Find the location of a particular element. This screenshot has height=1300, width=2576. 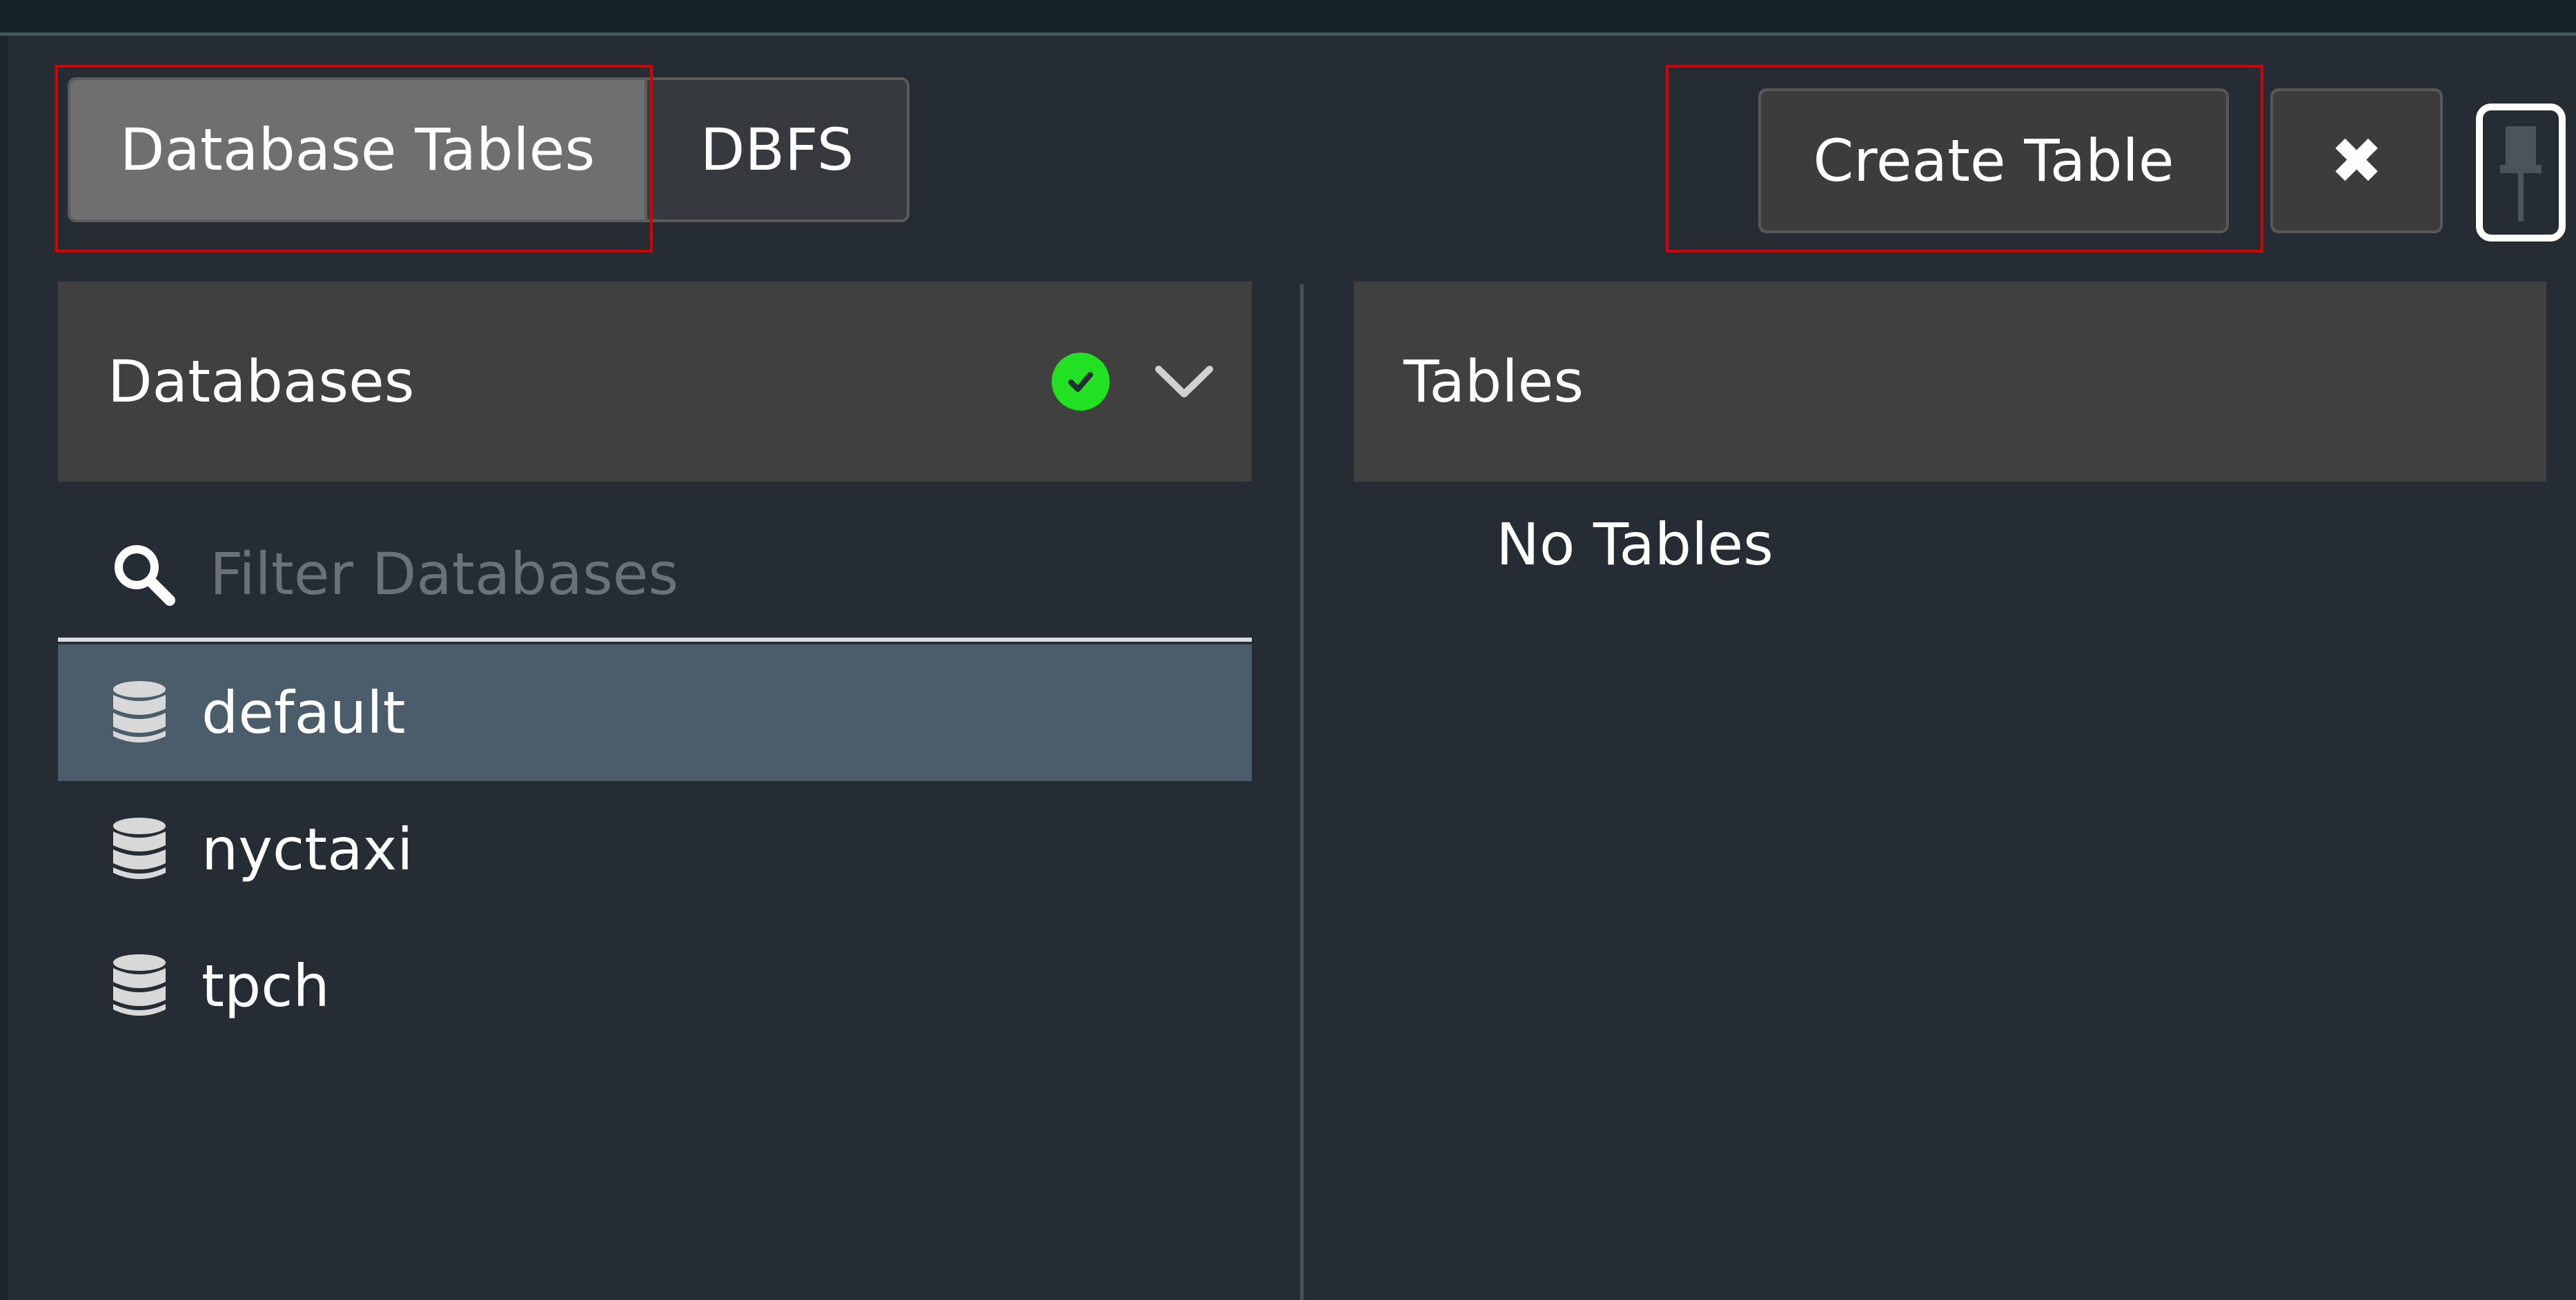

check-circle-icon is located at coordinates (1081, 382).